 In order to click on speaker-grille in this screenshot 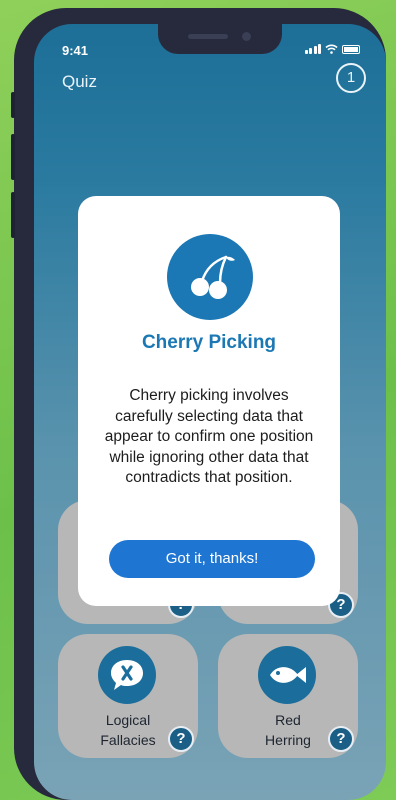, I will do `click(208, 36)`.